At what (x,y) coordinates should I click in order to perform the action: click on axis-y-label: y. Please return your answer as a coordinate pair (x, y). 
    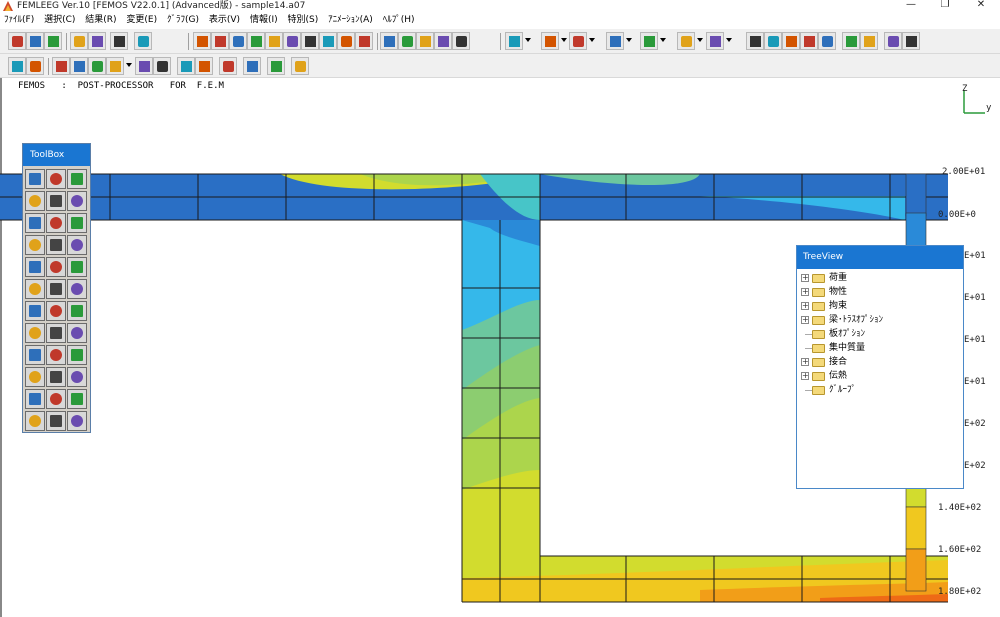
    Looking at the image, I should click on (989, 108).